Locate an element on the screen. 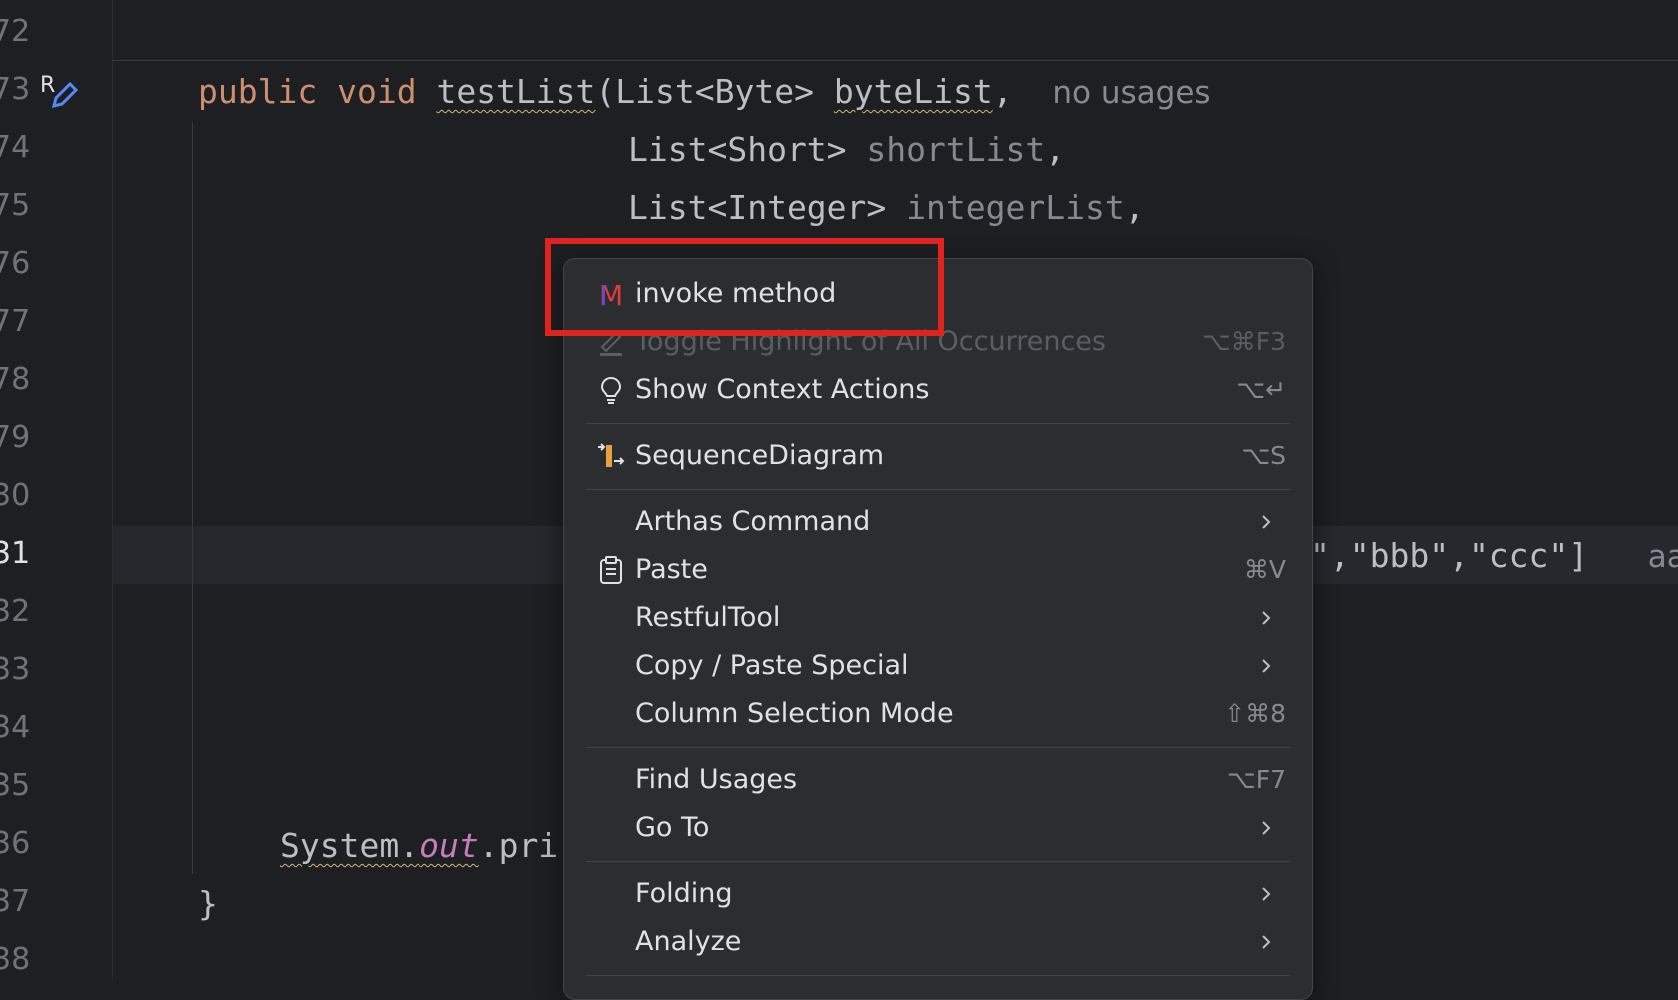 The width and height of the screenshot is (1678, 1000). rename-refactoring-icon: R is located at coordinates (59, 91).